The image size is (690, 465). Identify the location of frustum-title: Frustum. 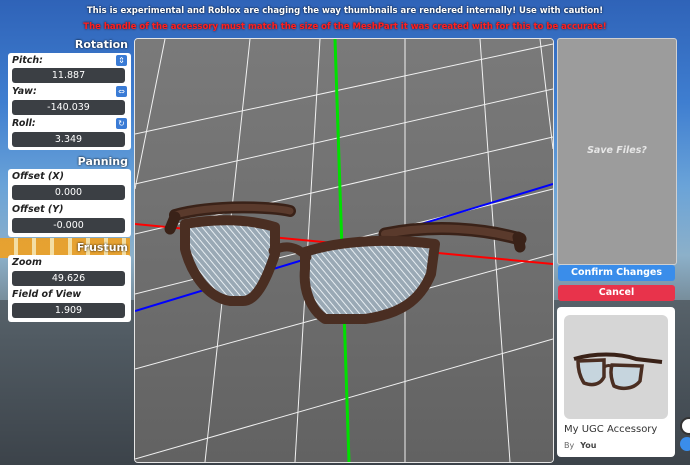
(102, 247).